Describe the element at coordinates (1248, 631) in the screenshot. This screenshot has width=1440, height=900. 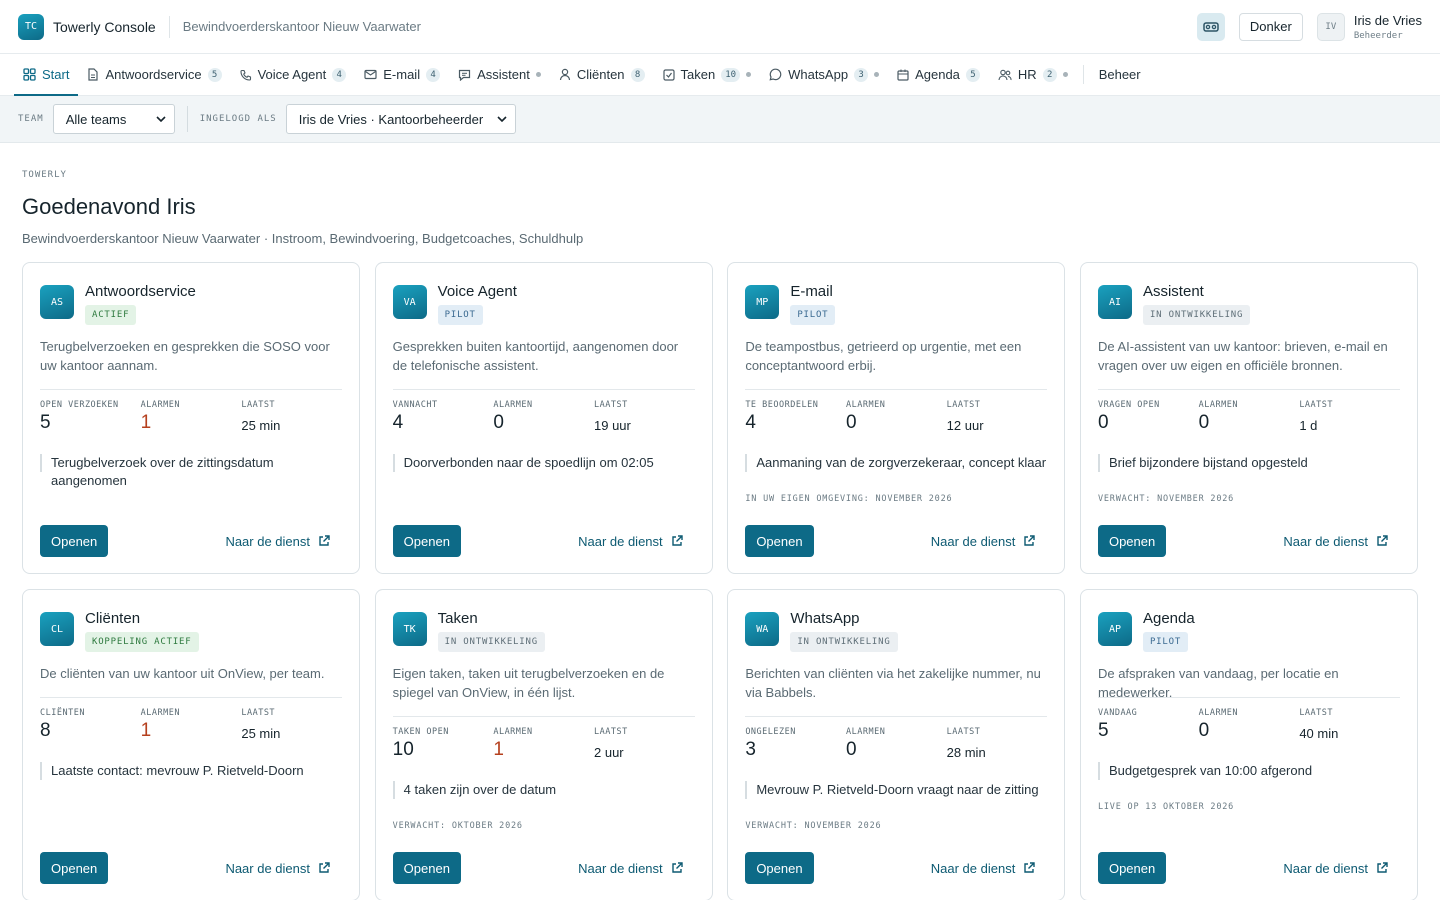
I see `card-header: AP Agenda PILOT` at that location.